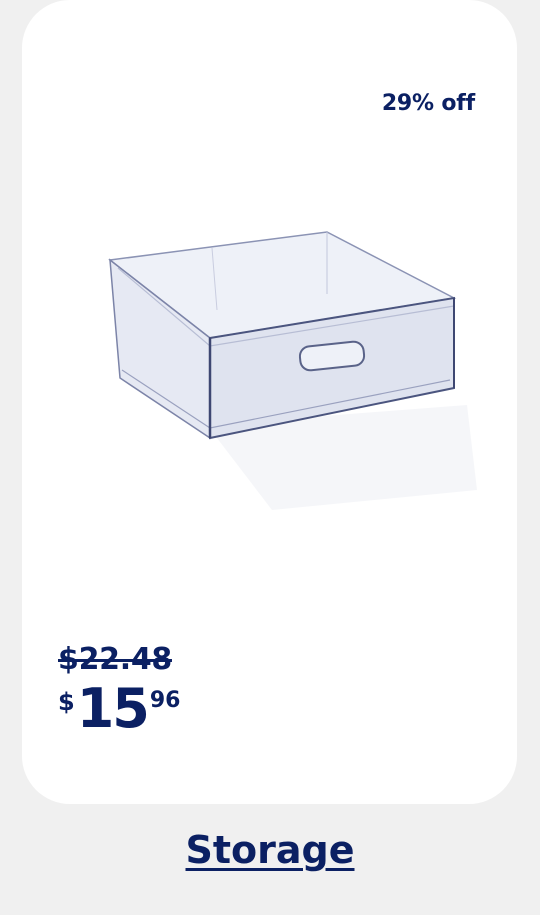  I want to click on sale-price: $ 15 96, so click(119, 709).